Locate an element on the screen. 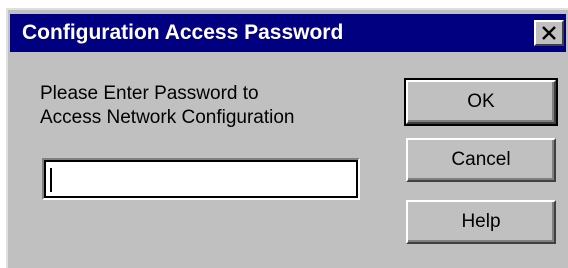 Image resolution: width=568 pixels, height=268 pixels. close-icon is located at coordinates (549, 33).